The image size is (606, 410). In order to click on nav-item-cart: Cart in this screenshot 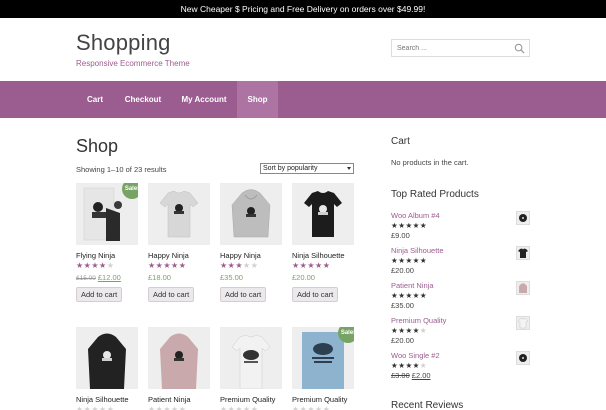, I will do `click(95, 99)`.